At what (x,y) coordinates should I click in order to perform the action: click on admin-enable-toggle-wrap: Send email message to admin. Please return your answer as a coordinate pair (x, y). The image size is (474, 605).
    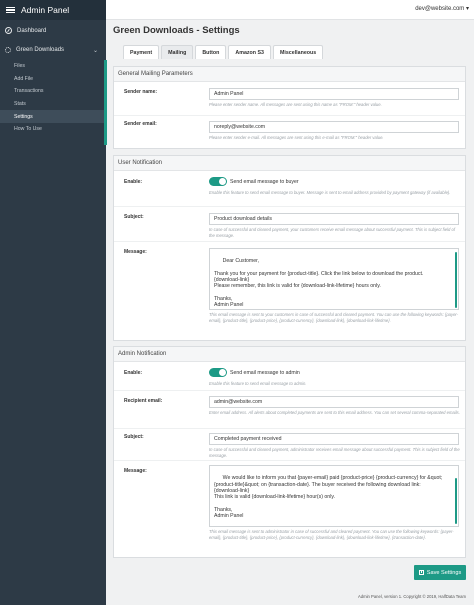
    Looking at the image, I should click on (254, 372).